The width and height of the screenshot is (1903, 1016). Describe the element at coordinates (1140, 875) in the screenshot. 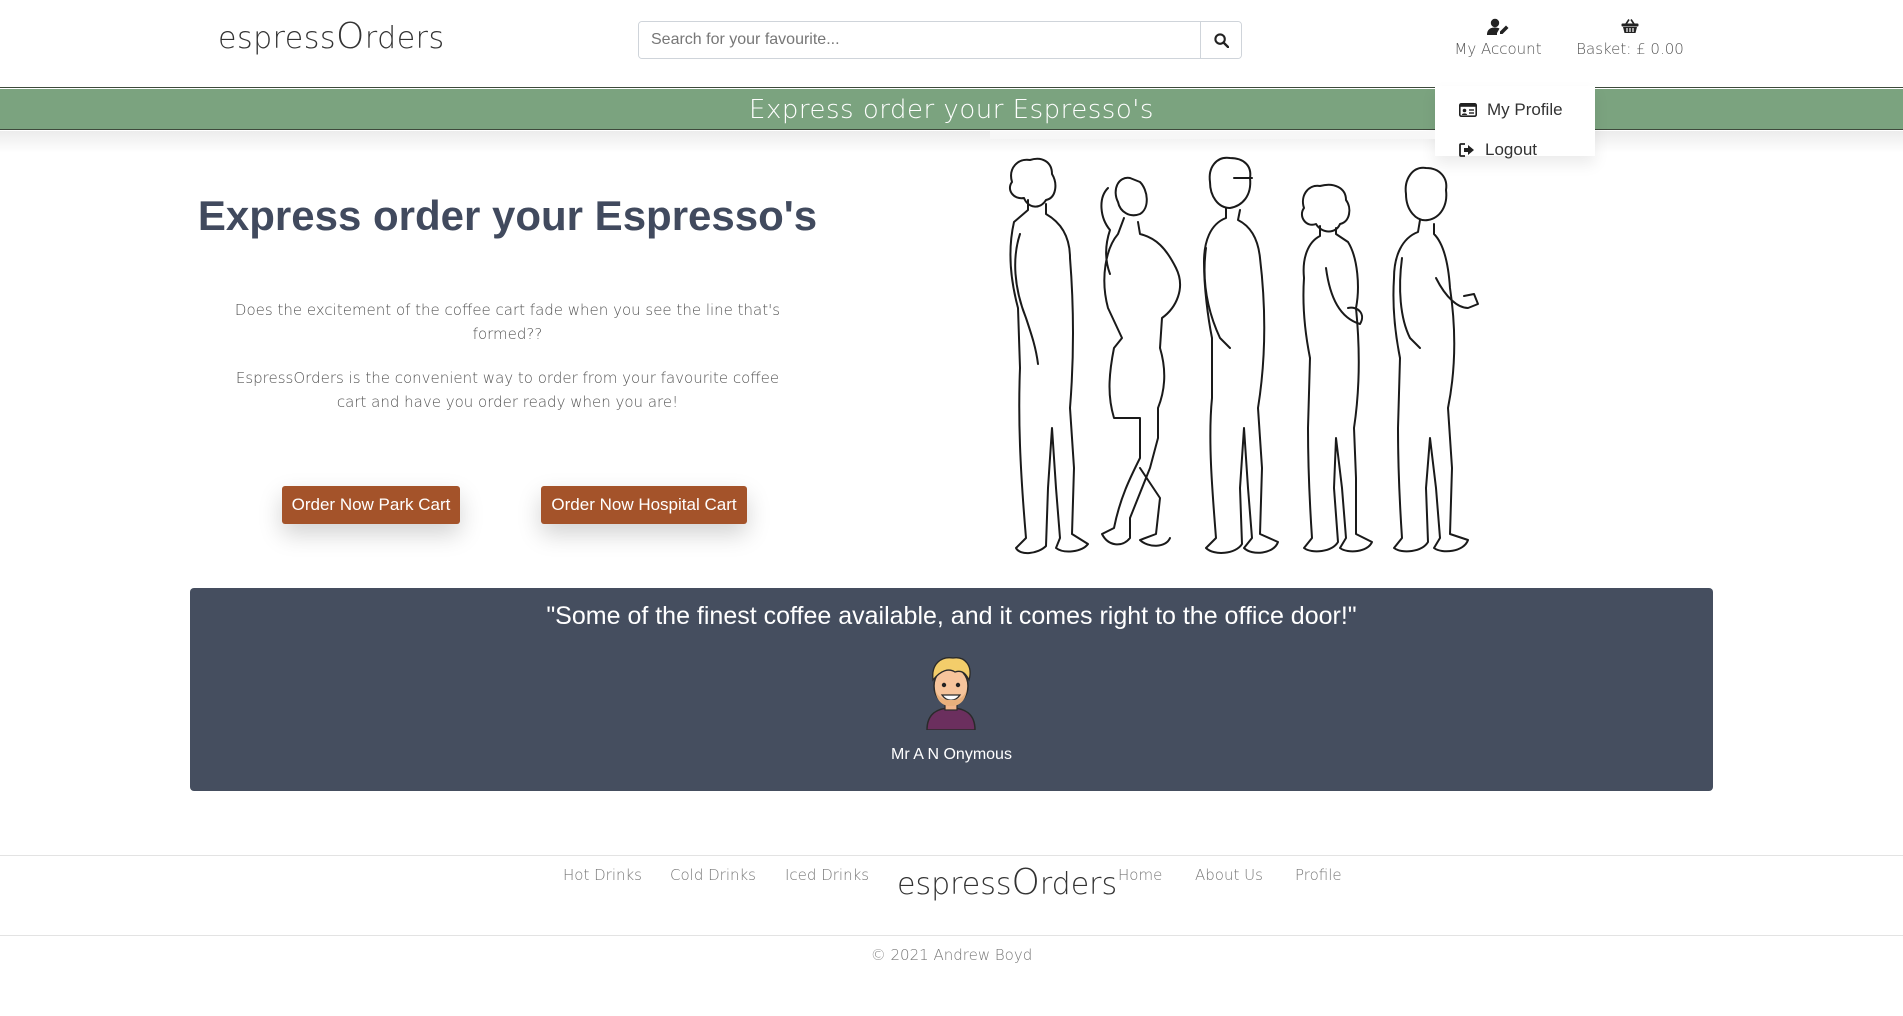

I see `footer-link-home: Home` at that location.